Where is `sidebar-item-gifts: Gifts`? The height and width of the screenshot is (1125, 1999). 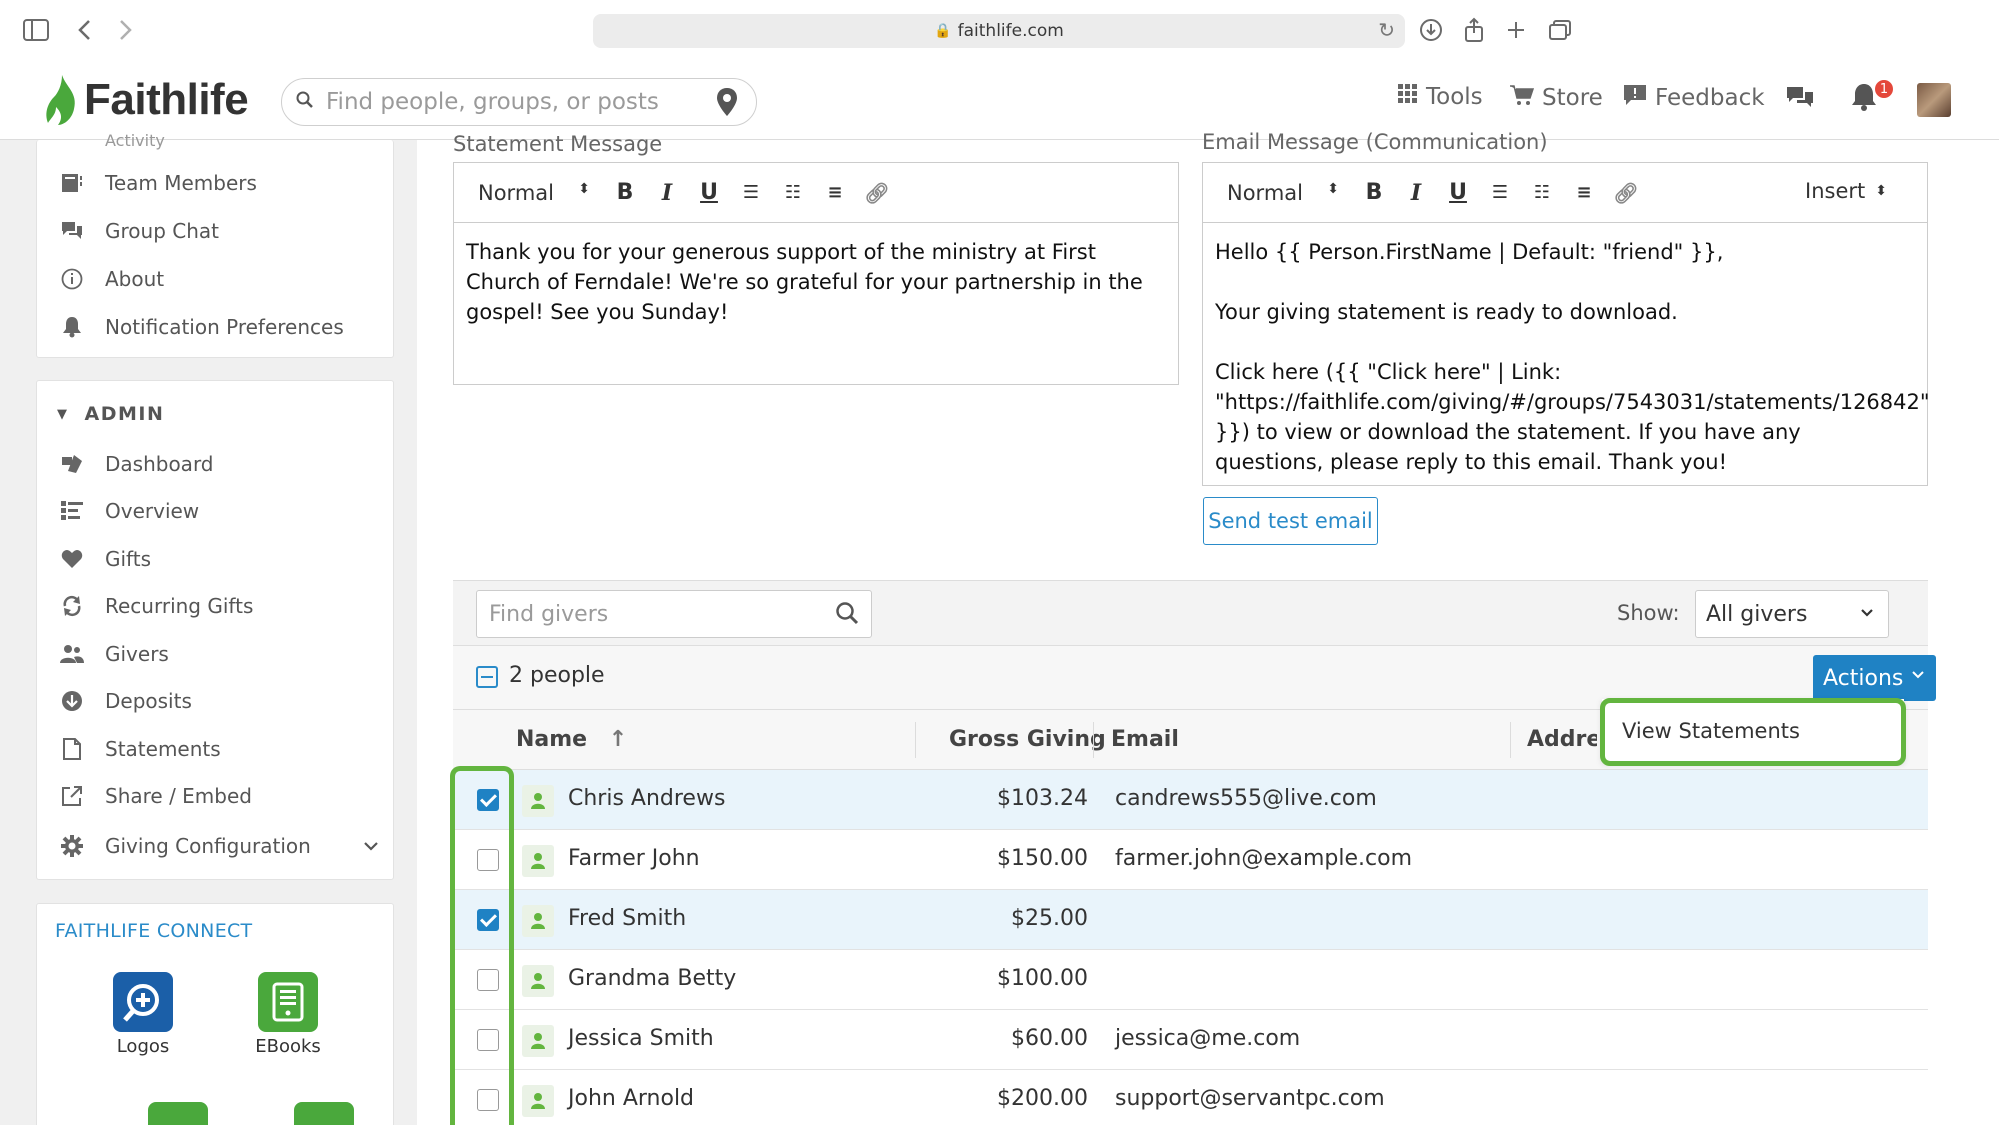
sidebar-item-gifts: Gifts is located at coordinates (105, 559).